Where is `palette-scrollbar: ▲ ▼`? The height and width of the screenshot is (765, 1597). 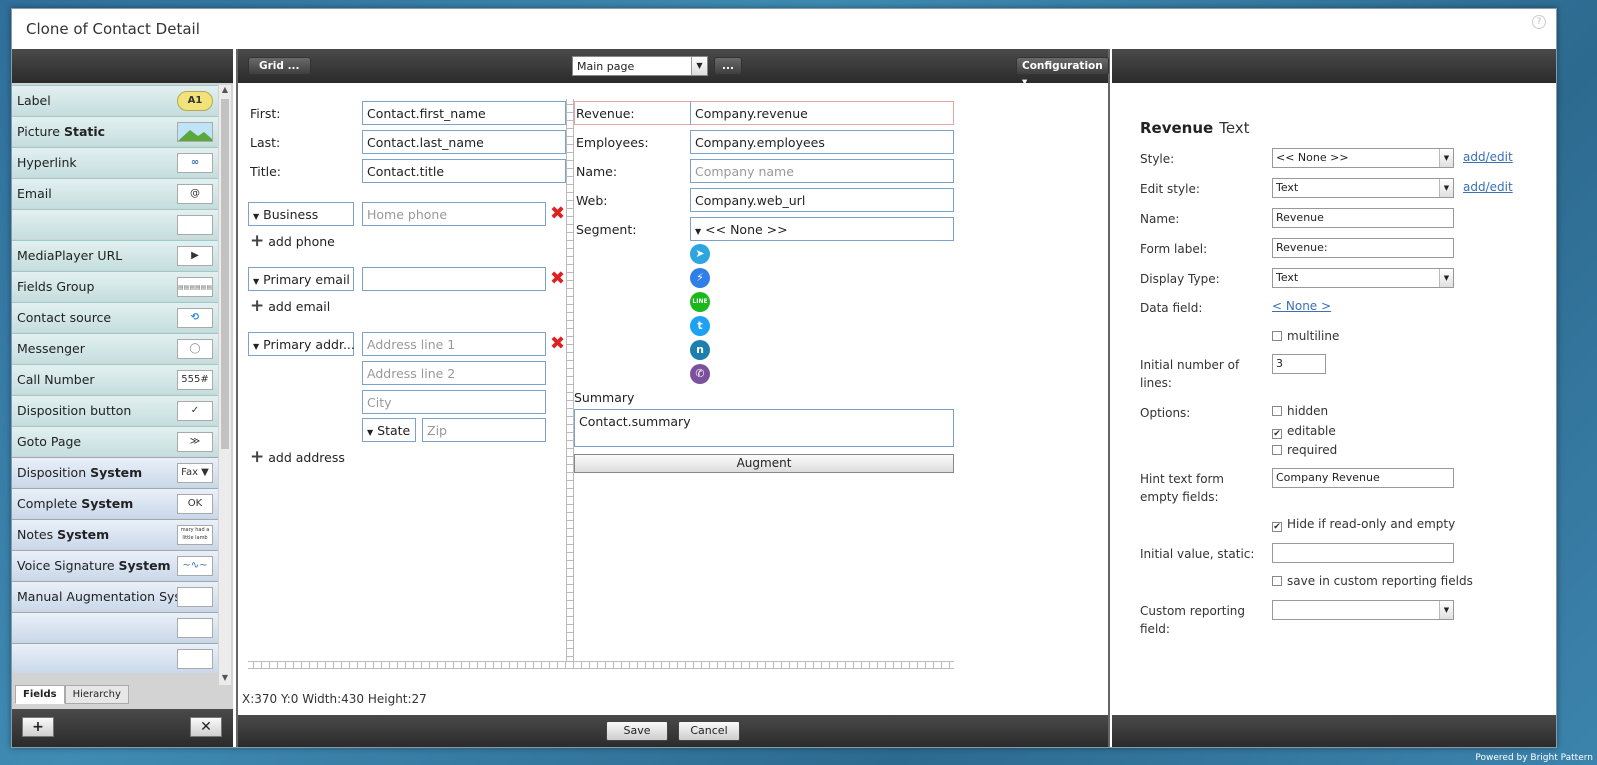
palette-scrollbar: ▲ ▼ is located at coordinates (225, 385).